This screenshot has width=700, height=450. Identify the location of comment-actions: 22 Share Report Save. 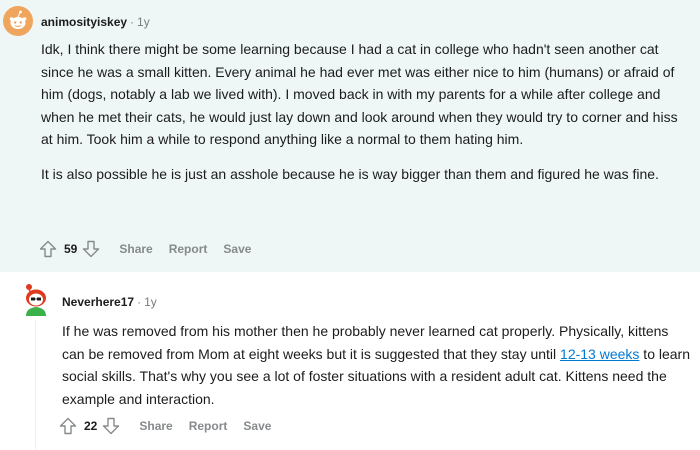
(164, 426).